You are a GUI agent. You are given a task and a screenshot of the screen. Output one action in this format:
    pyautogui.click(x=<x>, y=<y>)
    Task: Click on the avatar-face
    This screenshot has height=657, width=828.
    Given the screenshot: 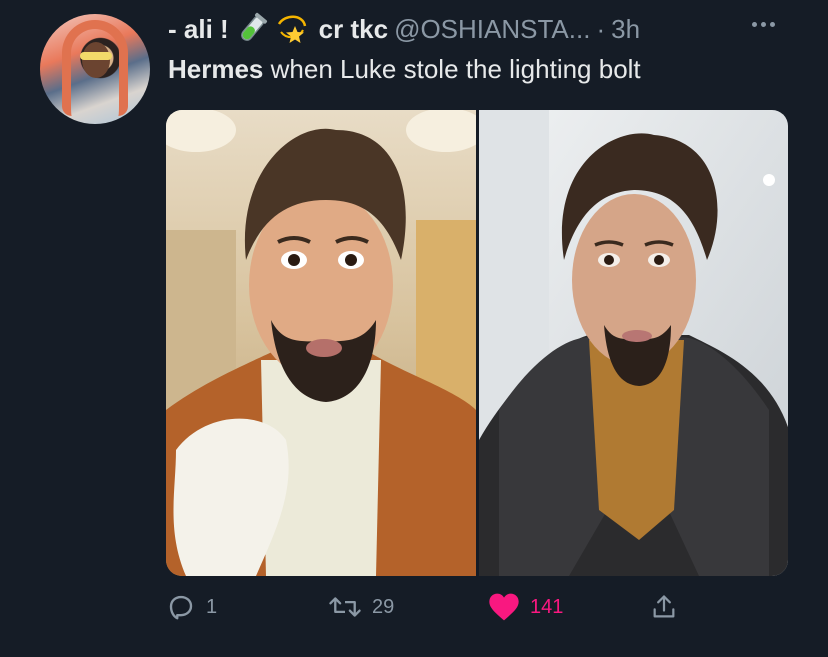 What is the action you would take?
    pyautogui.click(x=96, y=60)
    